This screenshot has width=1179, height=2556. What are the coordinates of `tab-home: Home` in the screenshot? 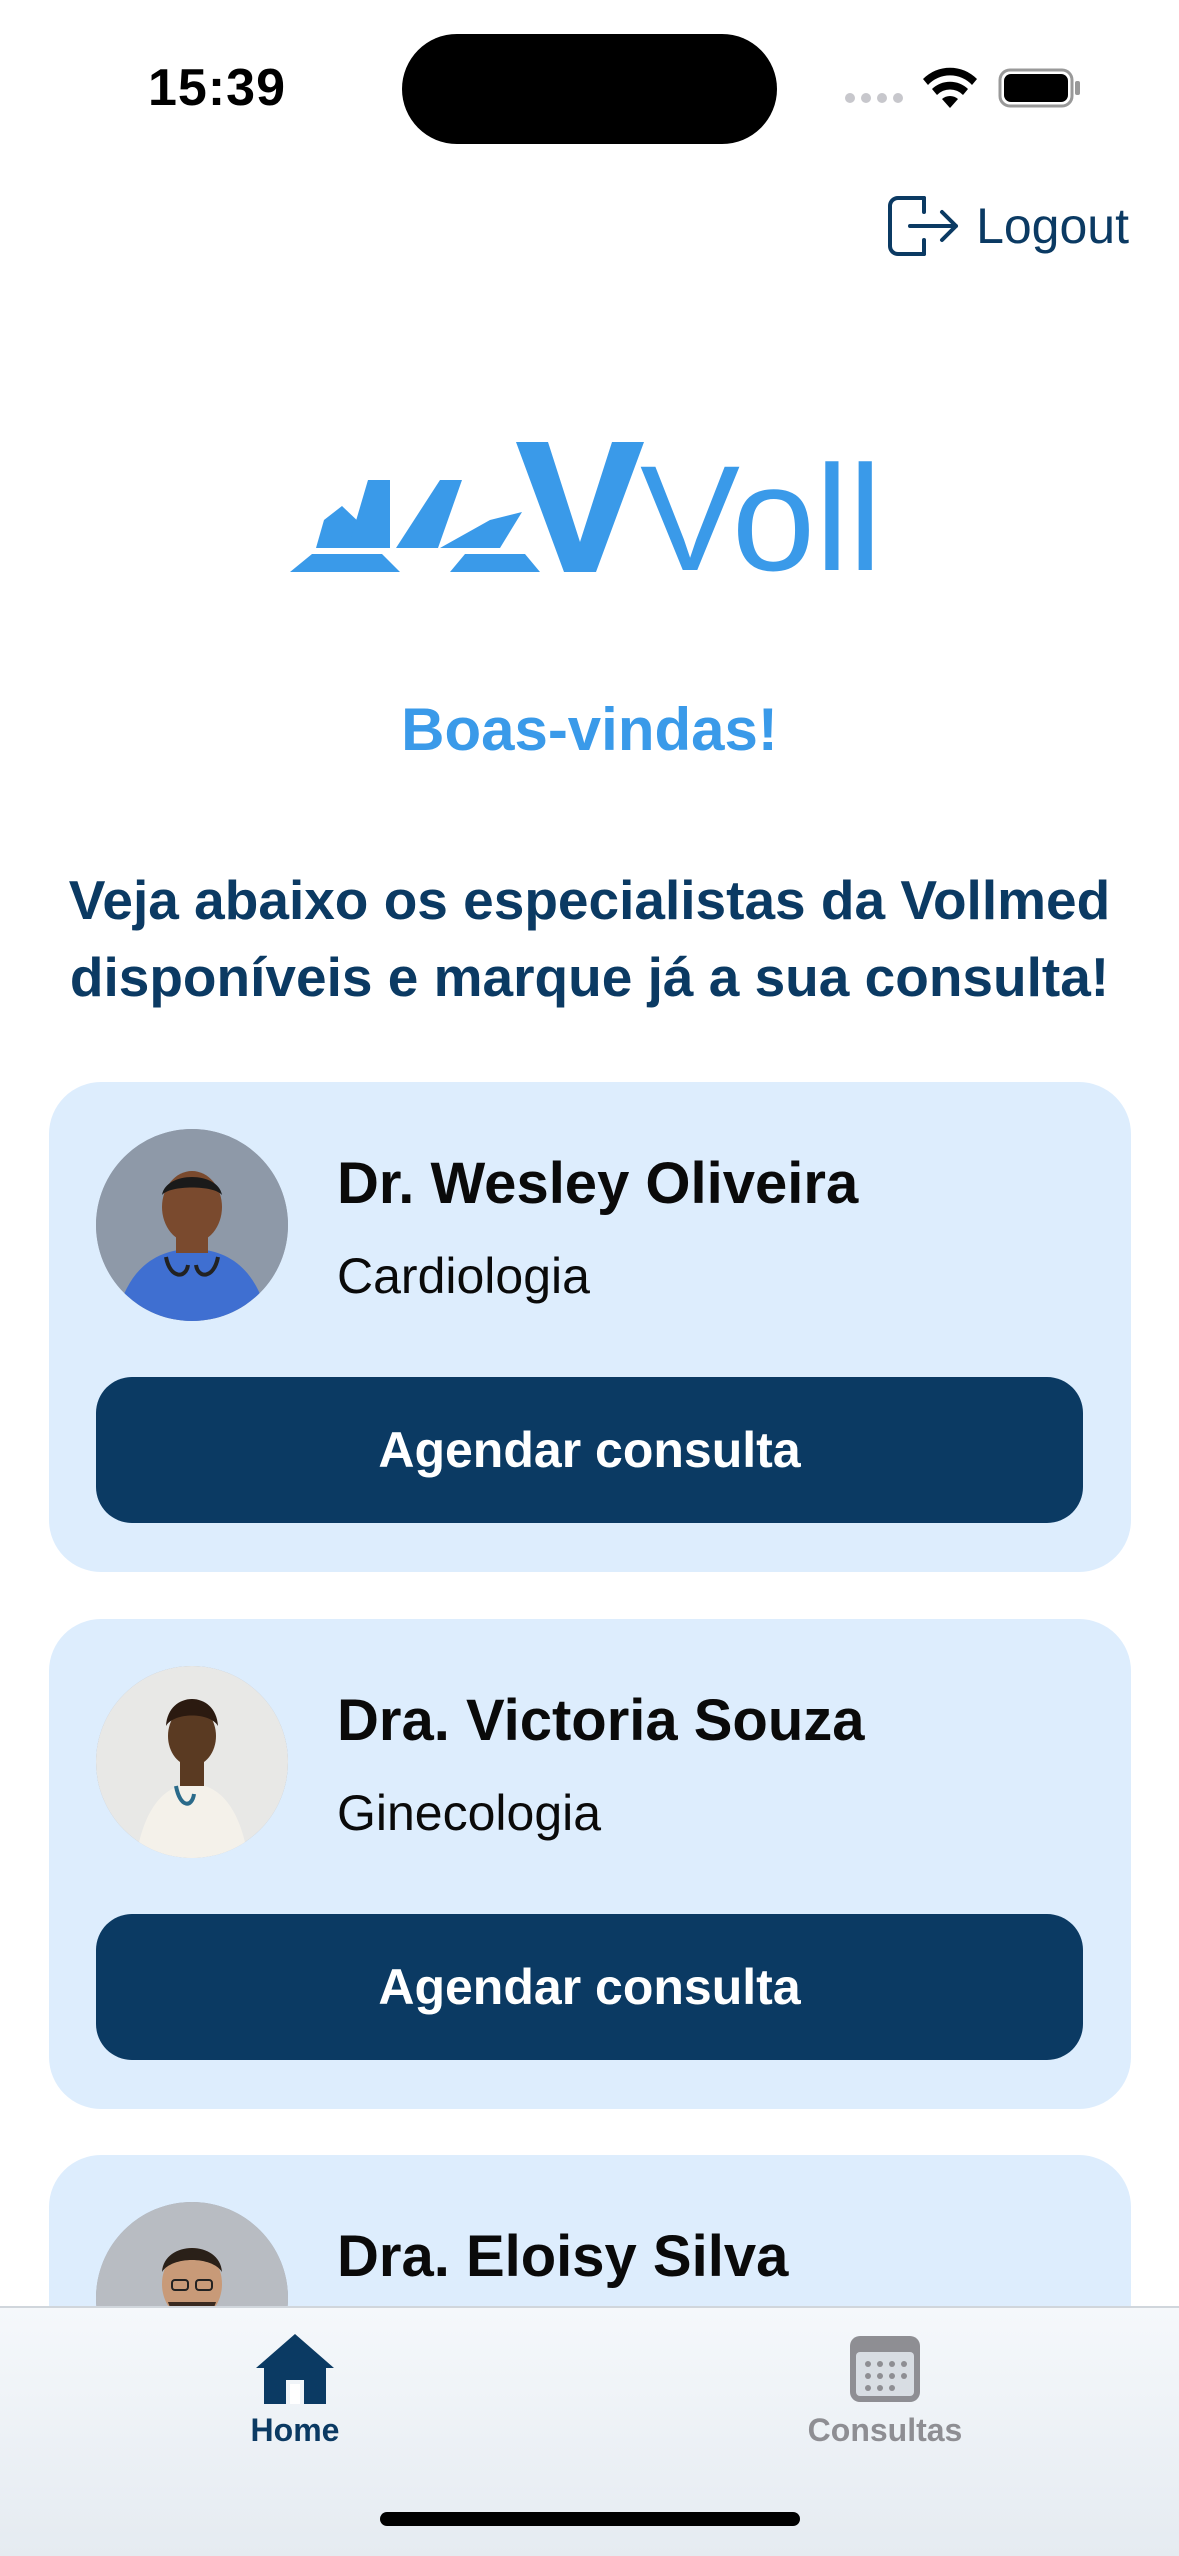 It's located at (295, 2388).